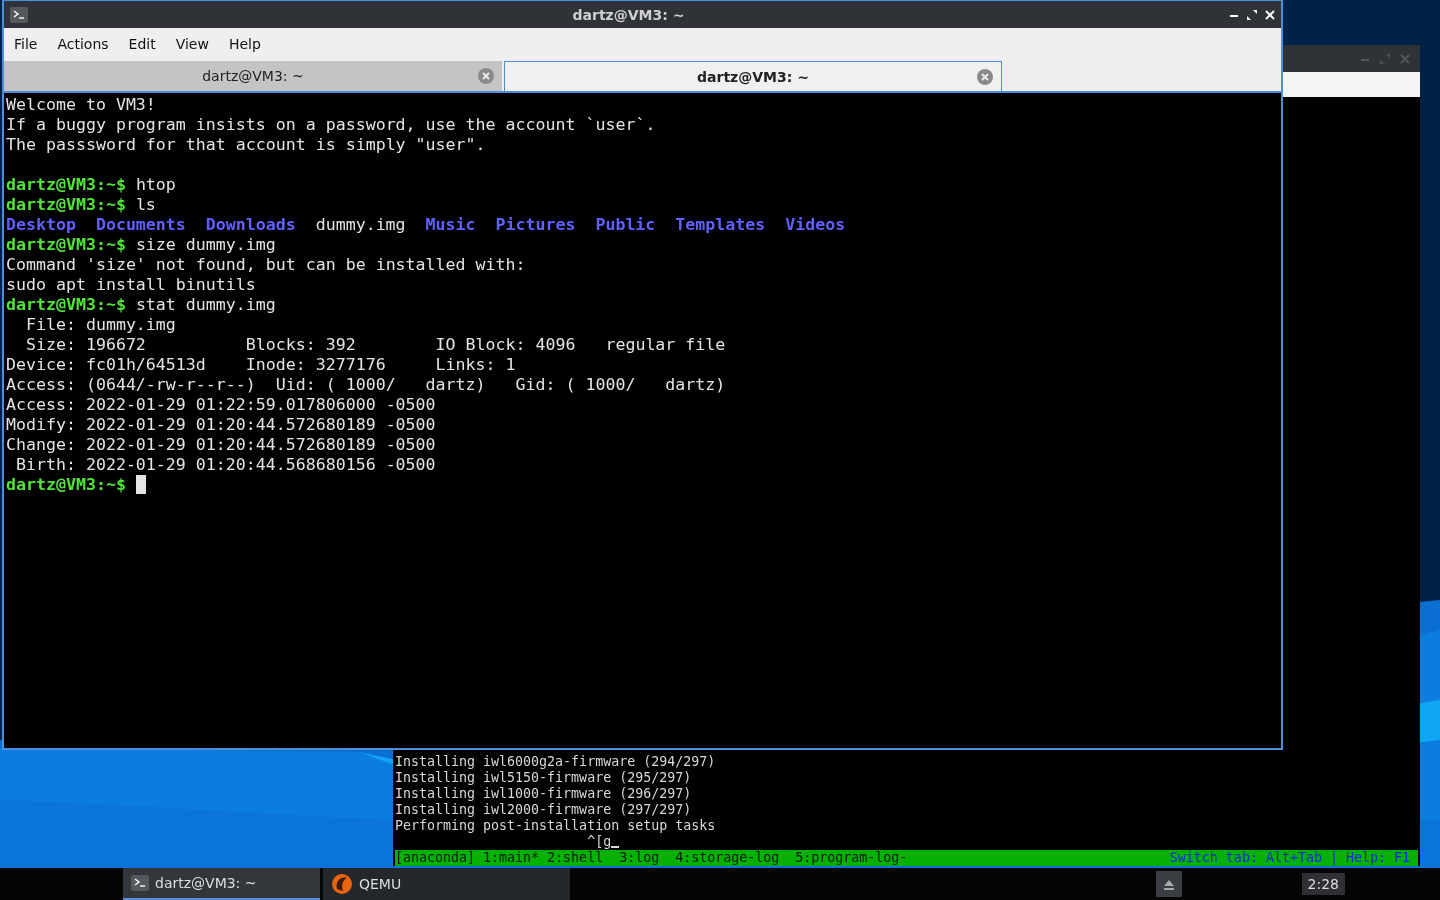 This screenshot has width=1440, height=900. I want to click on command-text: htop, so click(155, 185).